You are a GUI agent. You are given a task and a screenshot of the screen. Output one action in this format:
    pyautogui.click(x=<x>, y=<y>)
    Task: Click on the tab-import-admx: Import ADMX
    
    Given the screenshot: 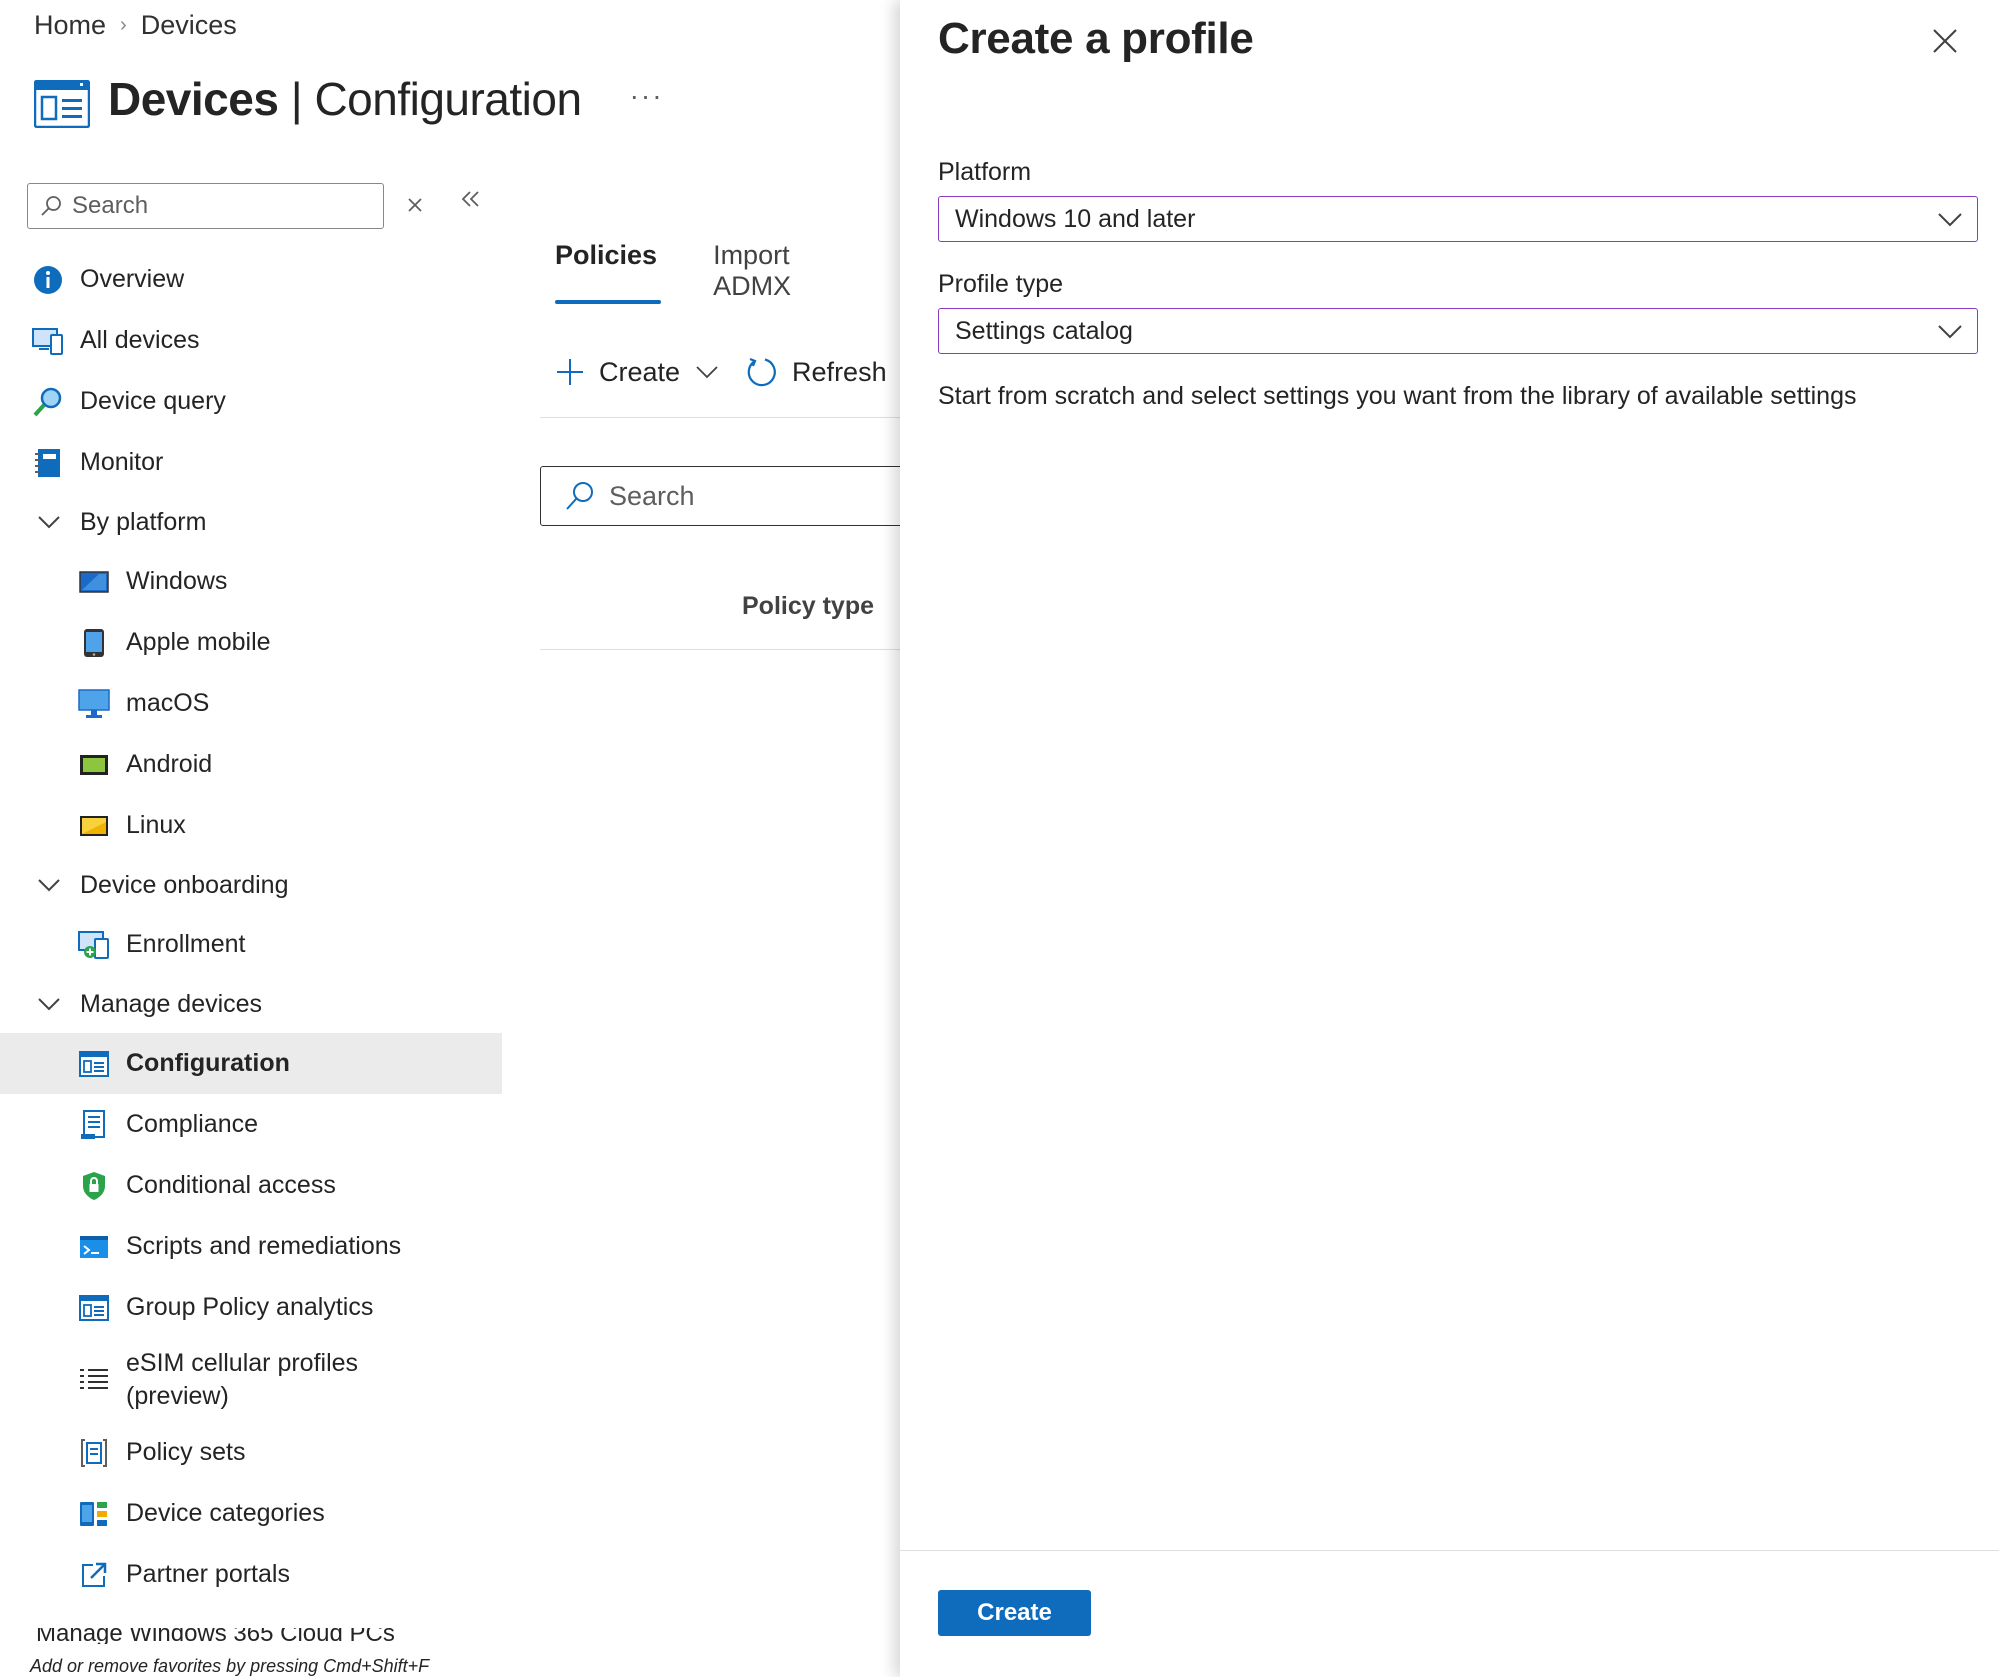 What is the action you would take?
    pyautogui.click(x=778, y=272)
    